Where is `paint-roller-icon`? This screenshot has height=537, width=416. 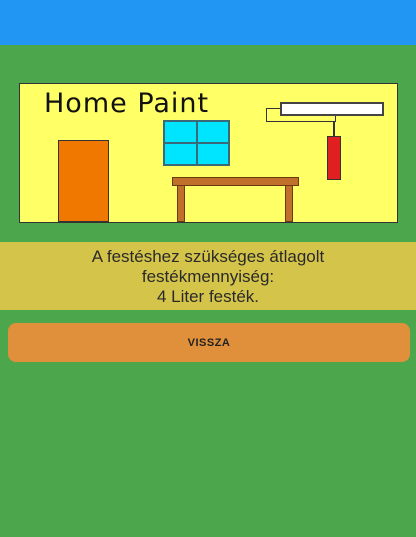
paint-roller-icon is located at coordinates (332, 109).